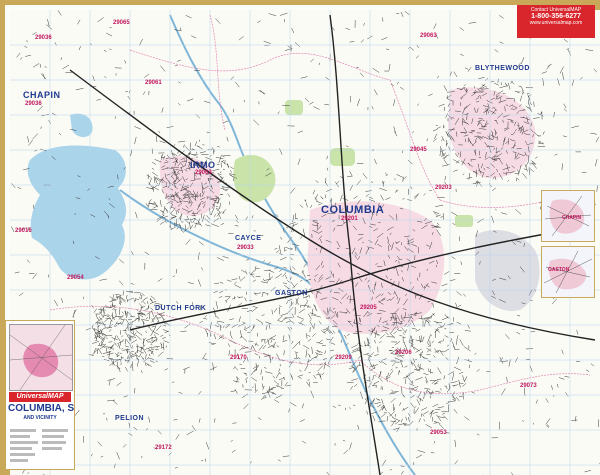  What do you see at coordinates (42, 95) in the screenshot?
I see `place-label-chapin: CHAPIN` at bounding box center [42, 95].